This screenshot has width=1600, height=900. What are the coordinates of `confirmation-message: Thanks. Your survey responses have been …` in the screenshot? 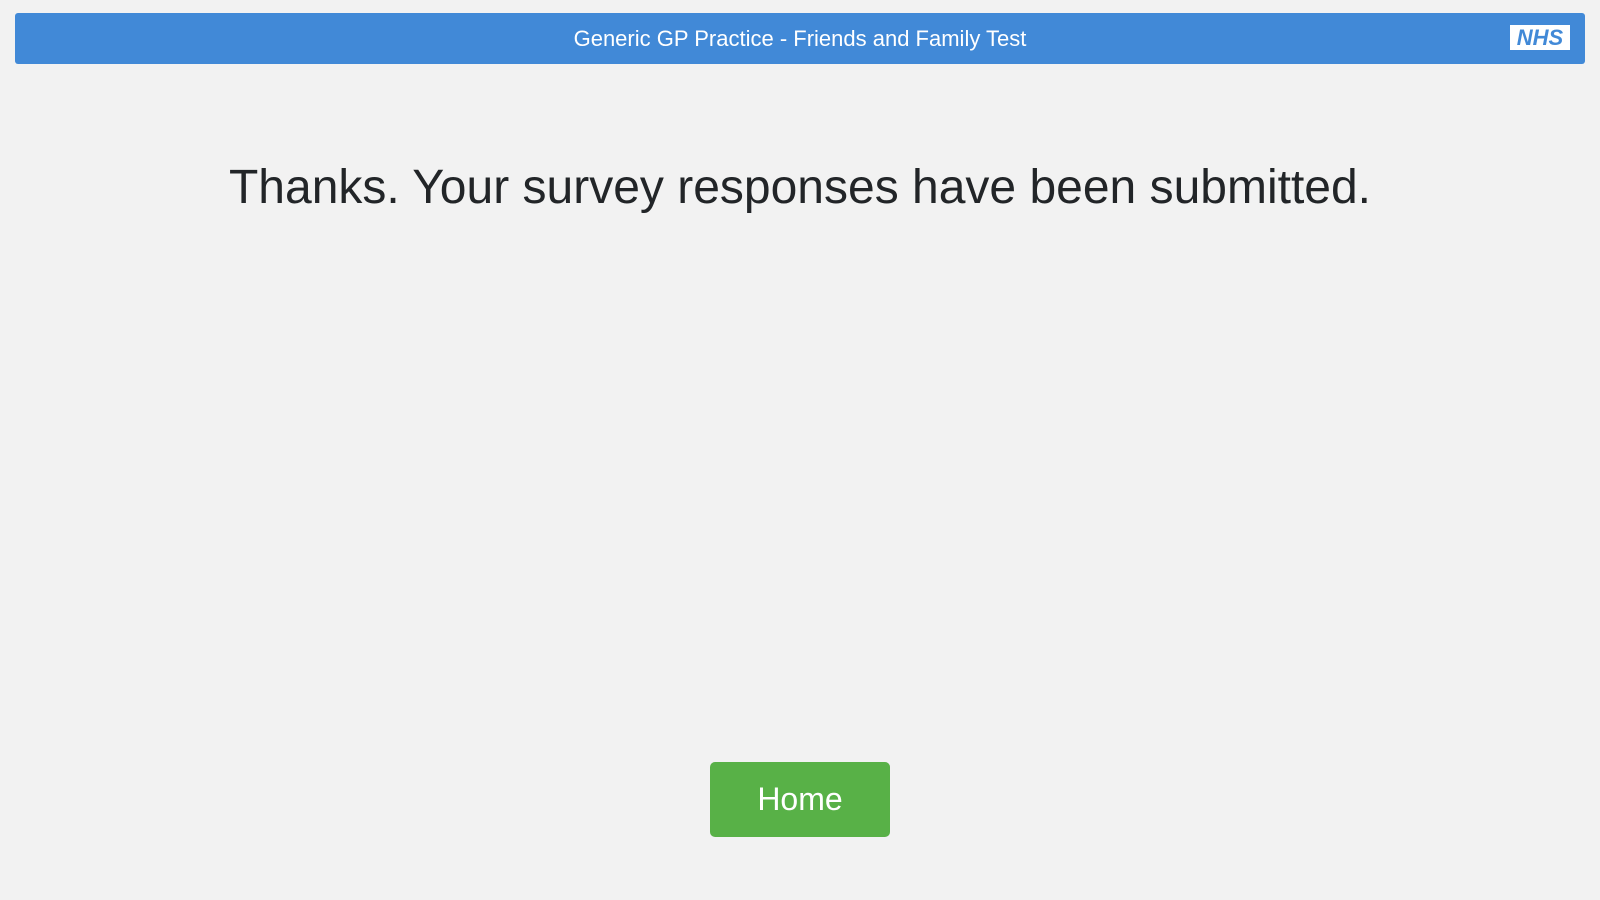 It's located at (799, 187).